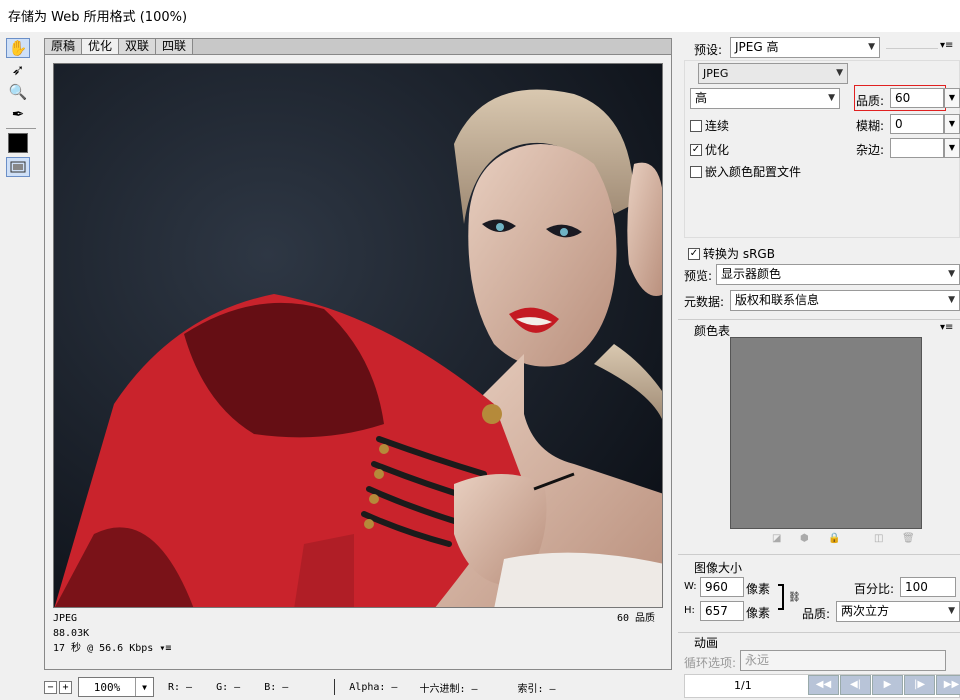 The height and width of the screenshot is (700, 960). I want to click on slices-visibility-icon, so click(18, 167).